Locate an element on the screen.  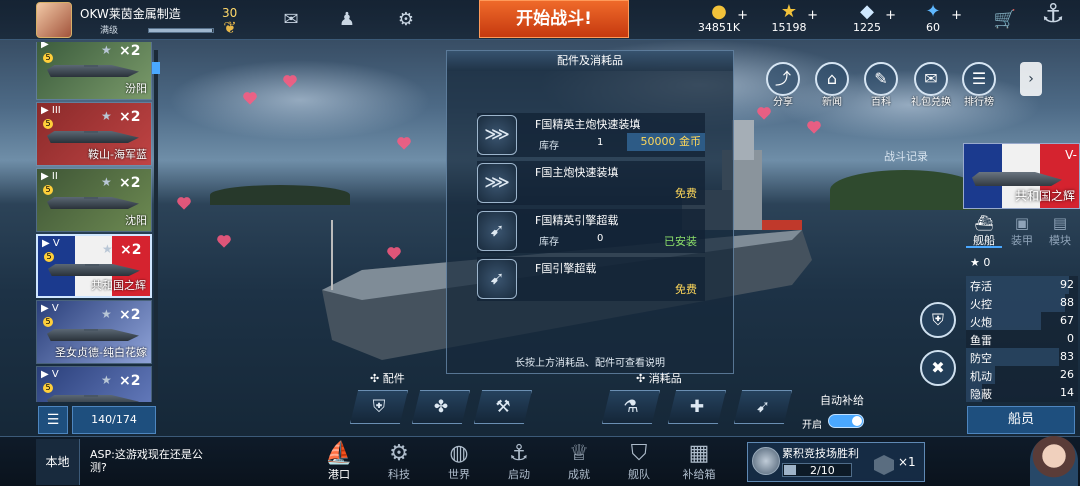
ship-tier: ▶ III is located at coordinates (51, 110).